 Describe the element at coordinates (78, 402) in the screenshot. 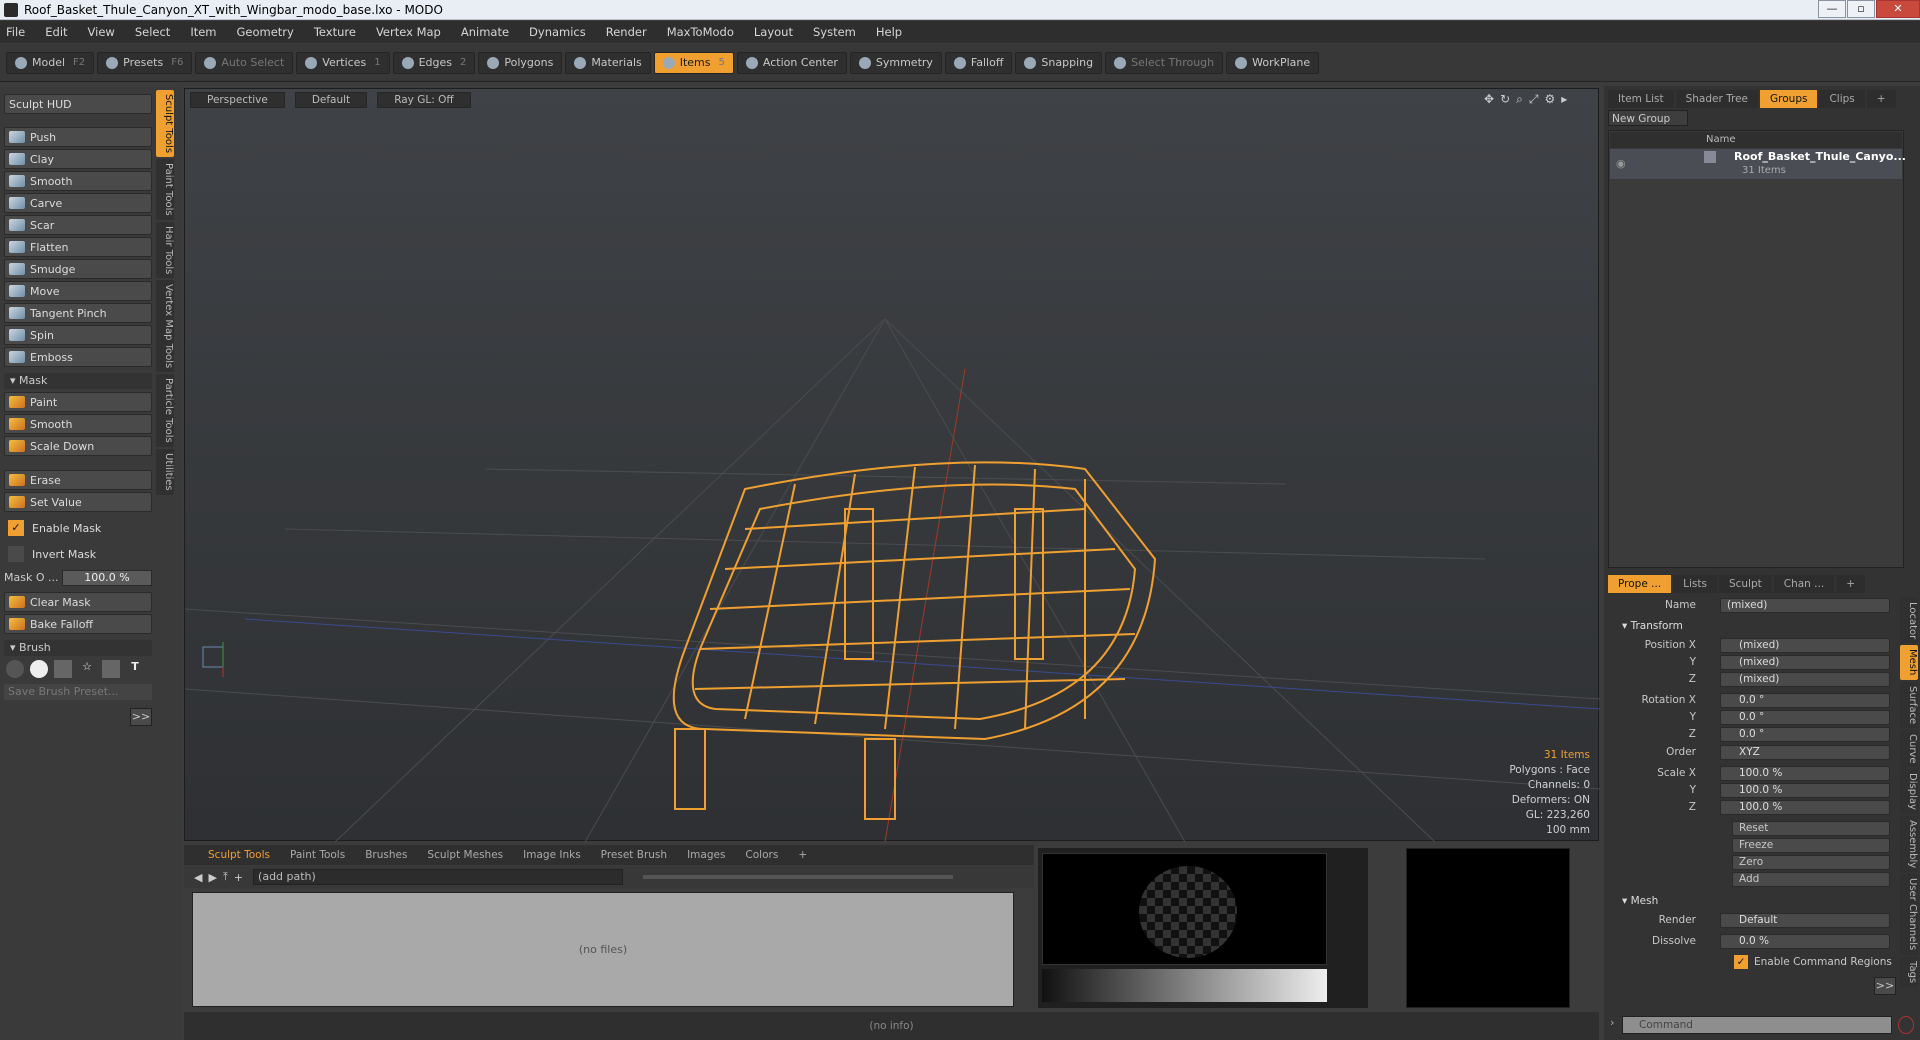

I see `mask-paint-button: Paint` at that location.